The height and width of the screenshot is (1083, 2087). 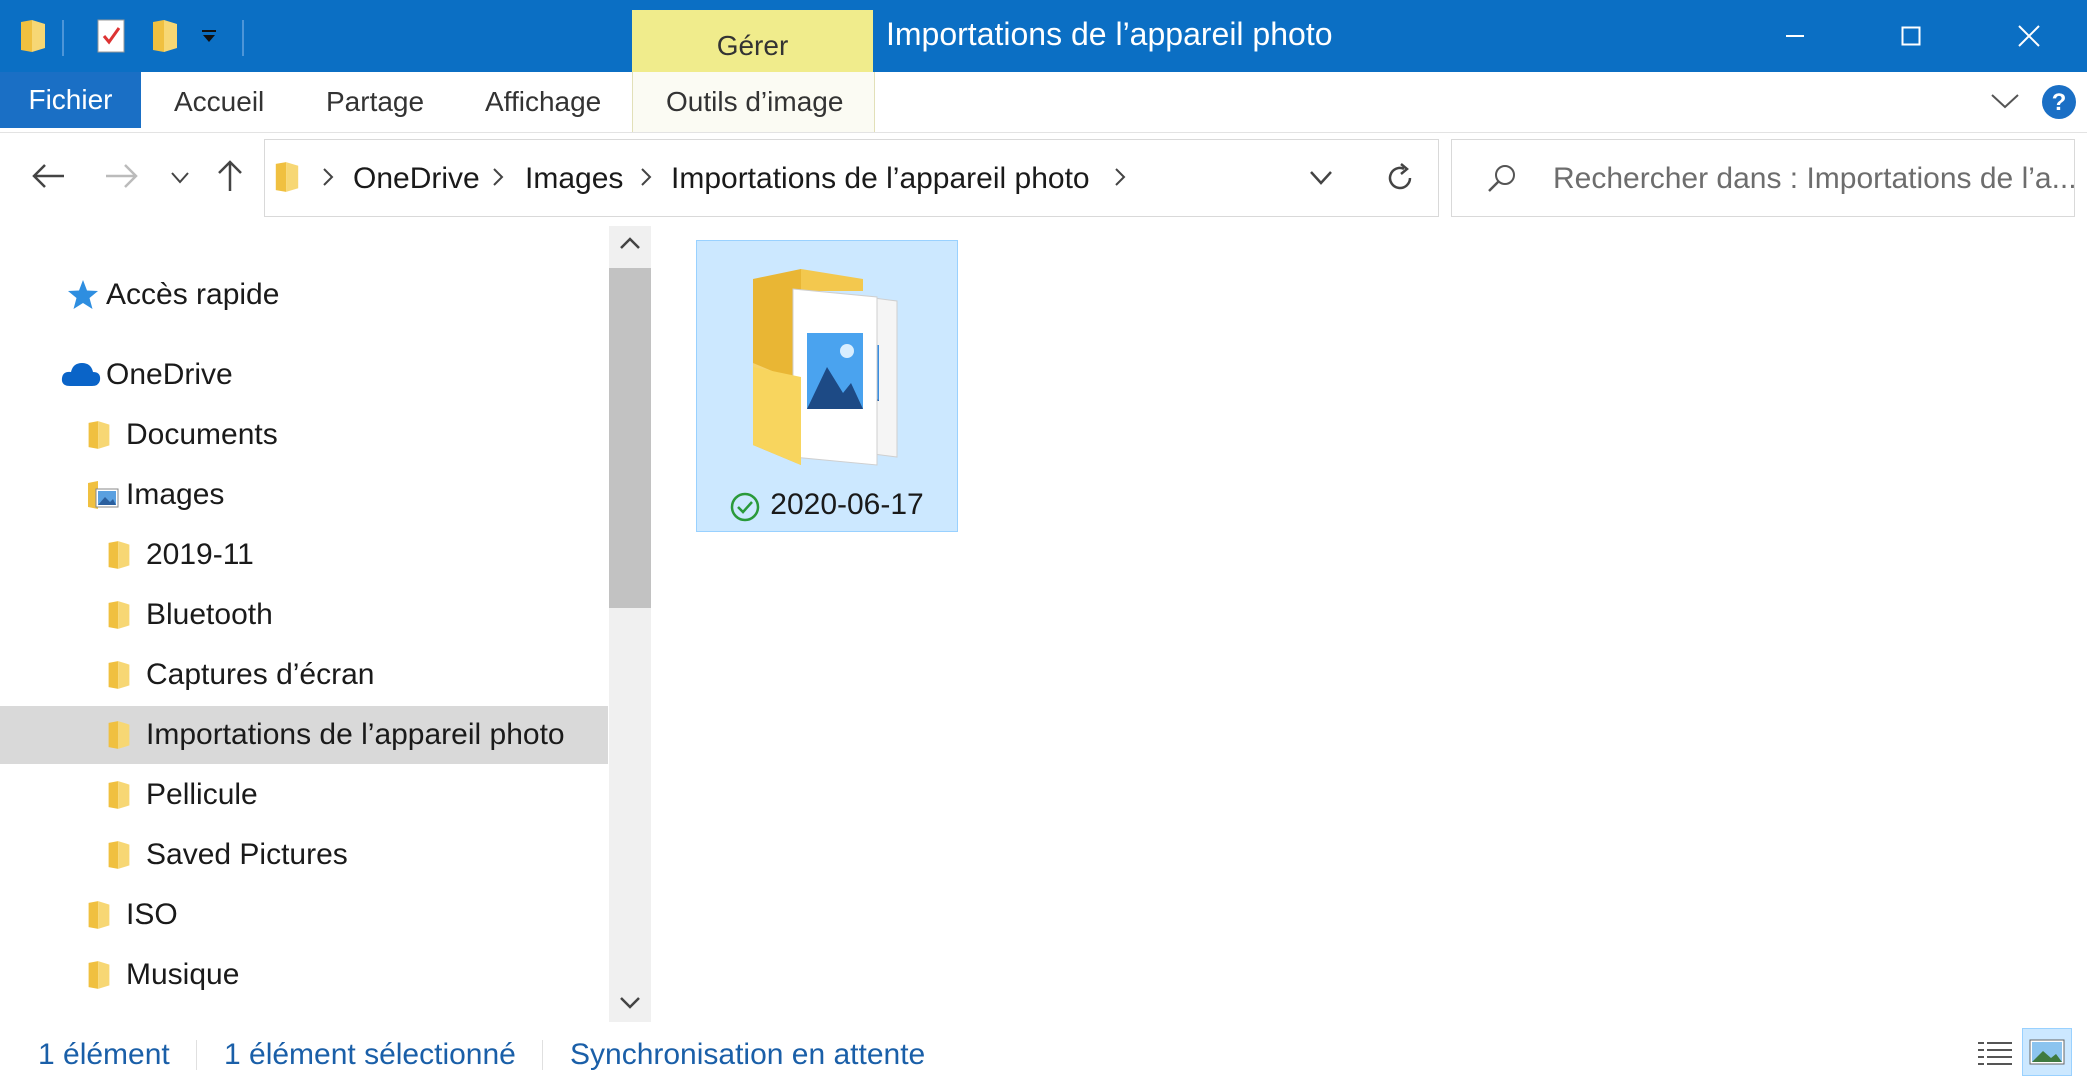 I want to click on help-icon: ?, so click(x=2059, y=102).